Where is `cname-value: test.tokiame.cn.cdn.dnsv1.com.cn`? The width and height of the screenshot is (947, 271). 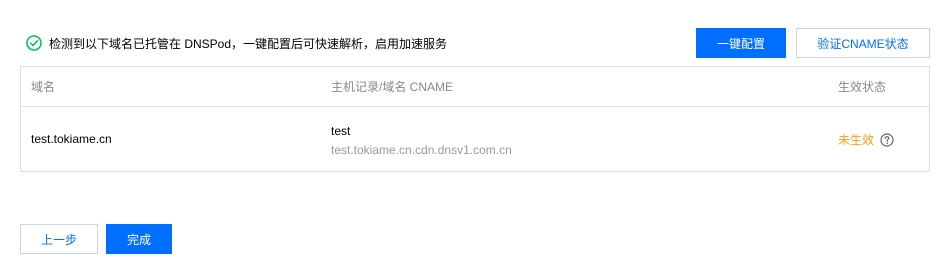
cname-value: test.tokiame.cn.cdn.dnsv1.com.cn is located at coordinates (421, 150).